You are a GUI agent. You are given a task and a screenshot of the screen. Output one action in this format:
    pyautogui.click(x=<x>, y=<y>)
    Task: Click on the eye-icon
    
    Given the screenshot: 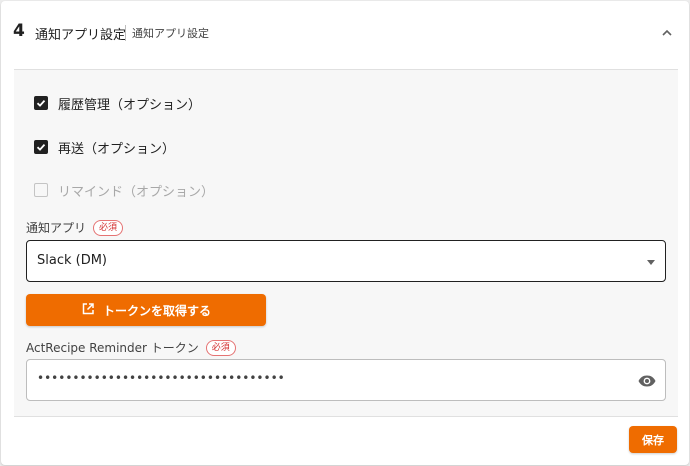 What is the action you would take?
    pyautogui.click(x=647, y=381)
    